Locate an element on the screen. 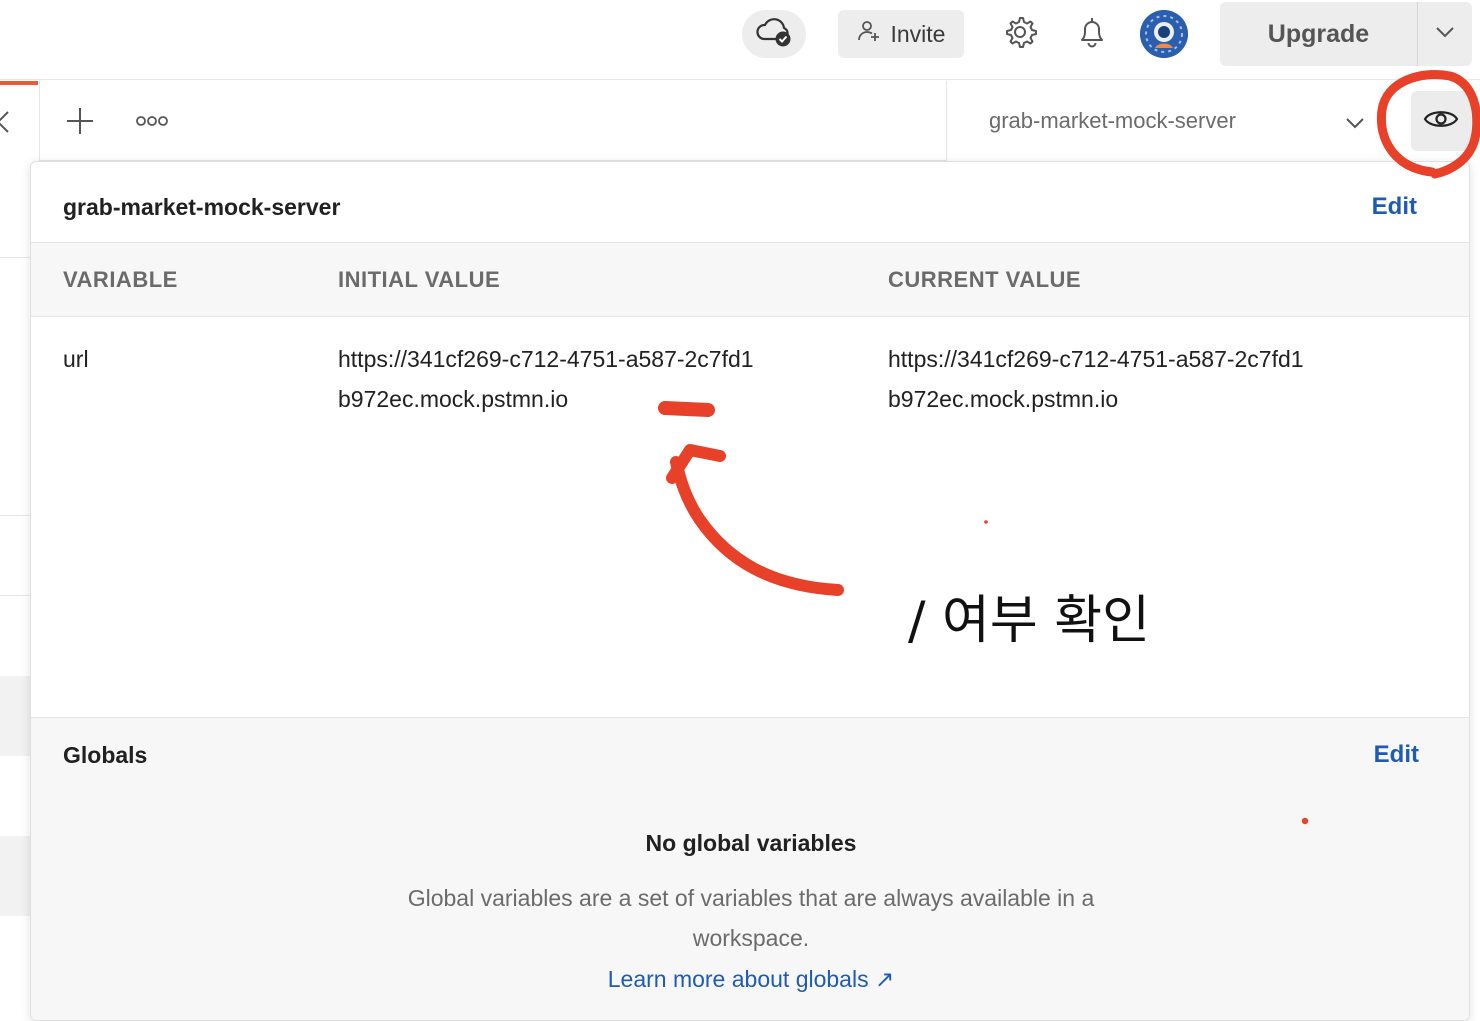 The image size is (1480, 1021). notifications-button is located at coordinates (1092, 34).